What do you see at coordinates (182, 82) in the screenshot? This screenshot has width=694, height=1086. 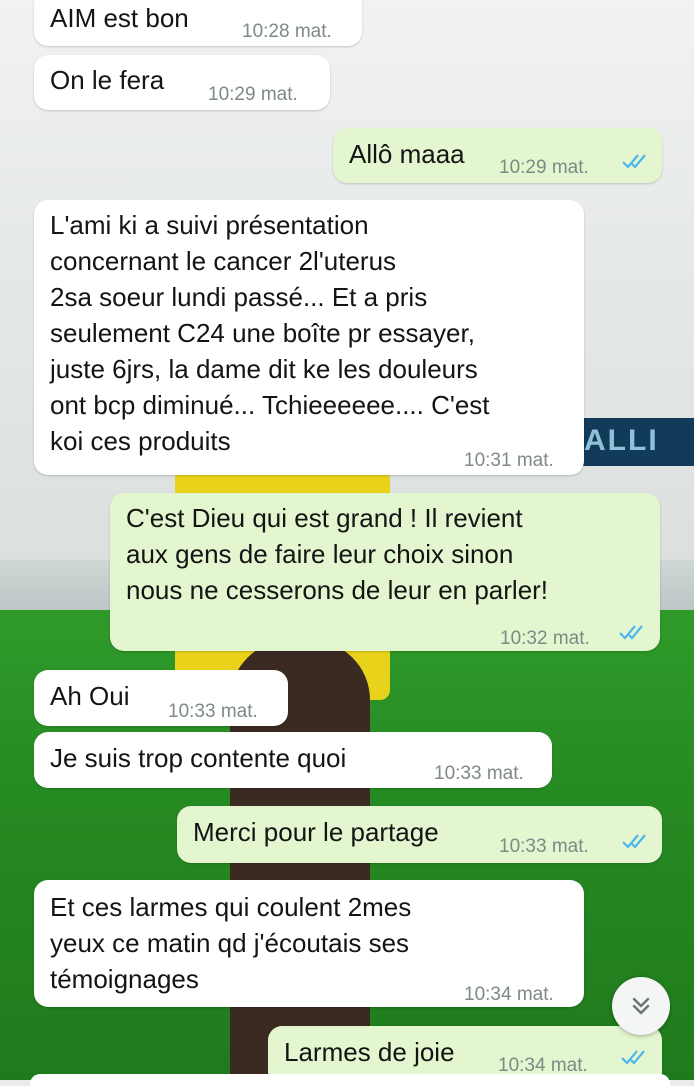 I see `message-bubble-incoming: On le fera 10:29 mat.` at bounding box center [182, 82].